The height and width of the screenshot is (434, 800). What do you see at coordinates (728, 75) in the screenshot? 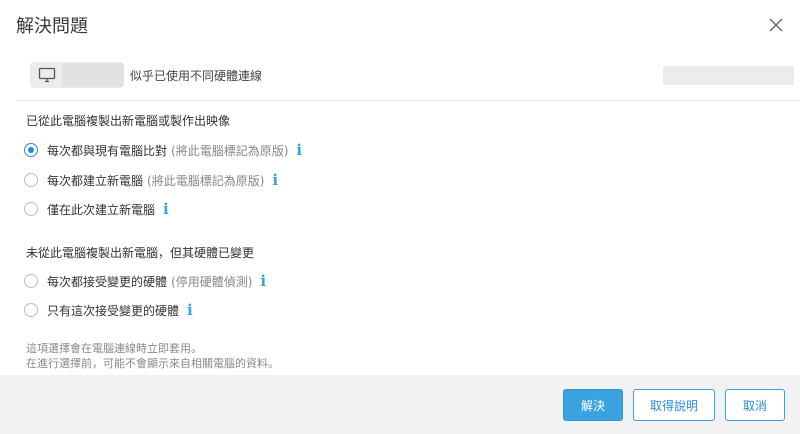
I see `redacted-field` at bounding box center [728, 75].